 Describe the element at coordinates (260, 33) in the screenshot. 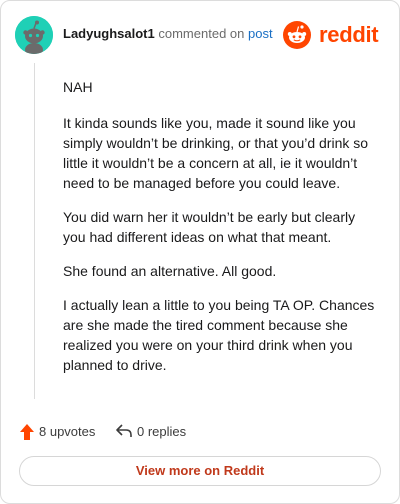

I see `post-link: post` at that location.